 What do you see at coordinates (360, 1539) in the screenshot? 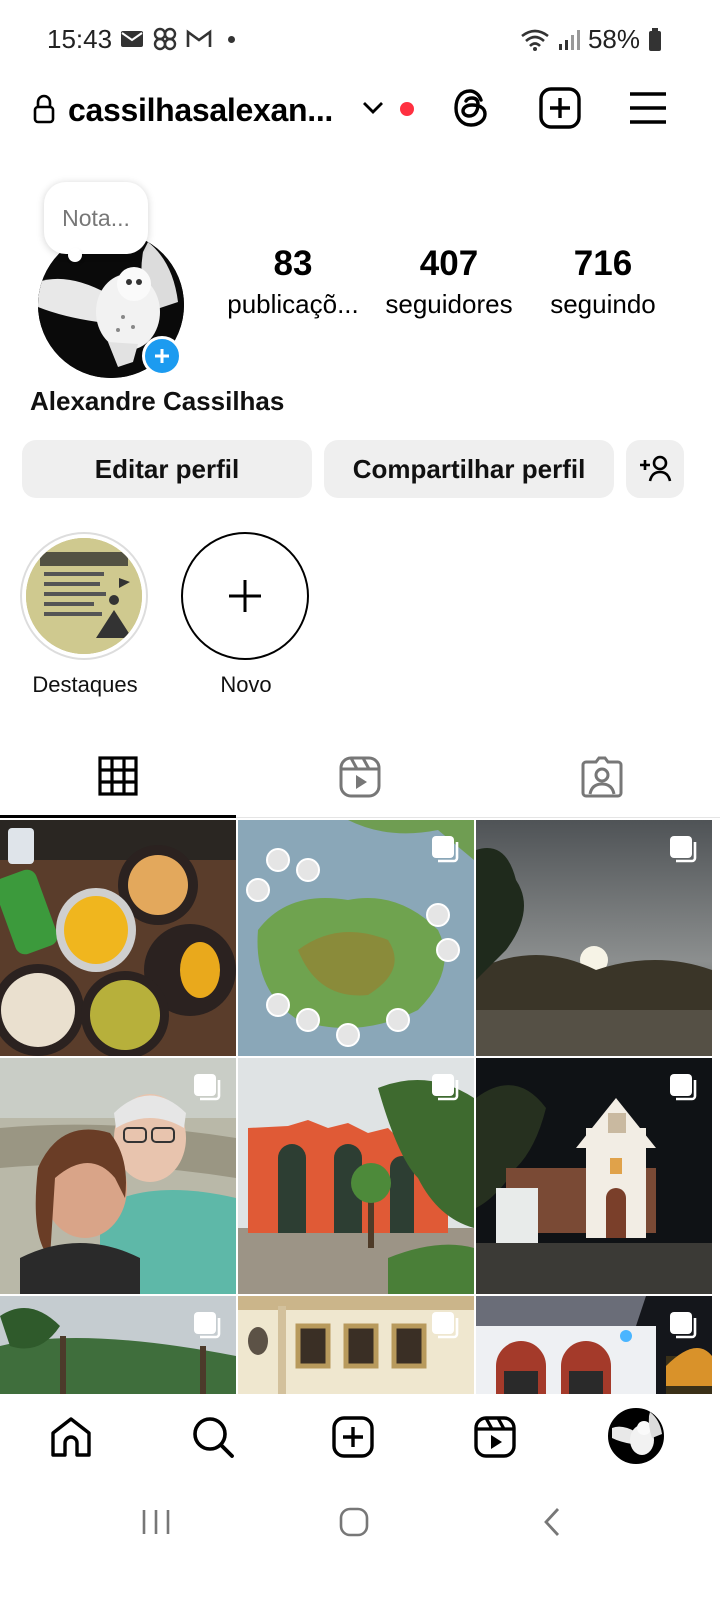
I see `system-navigation-bar` at bounding box center [360, 1539].